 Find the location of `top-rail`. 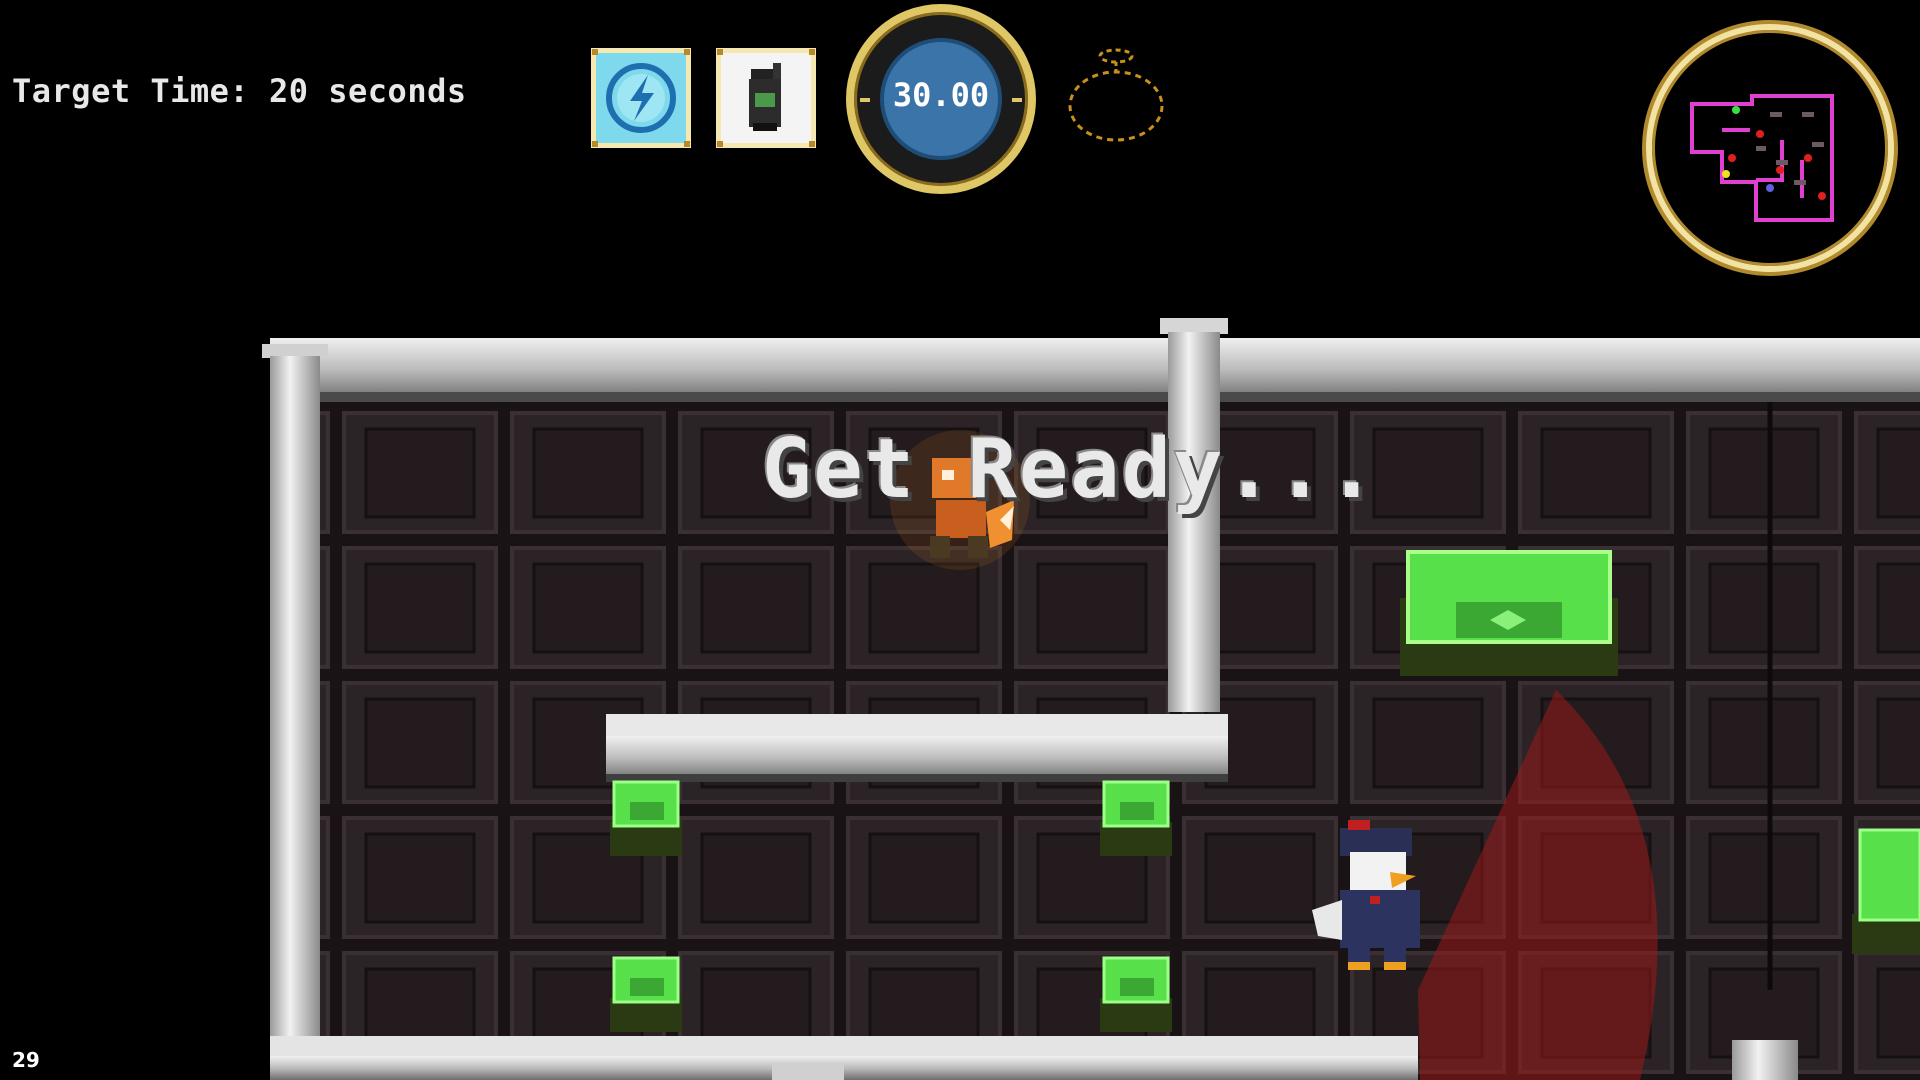

top-rail is located at coordinates (1095, 370).